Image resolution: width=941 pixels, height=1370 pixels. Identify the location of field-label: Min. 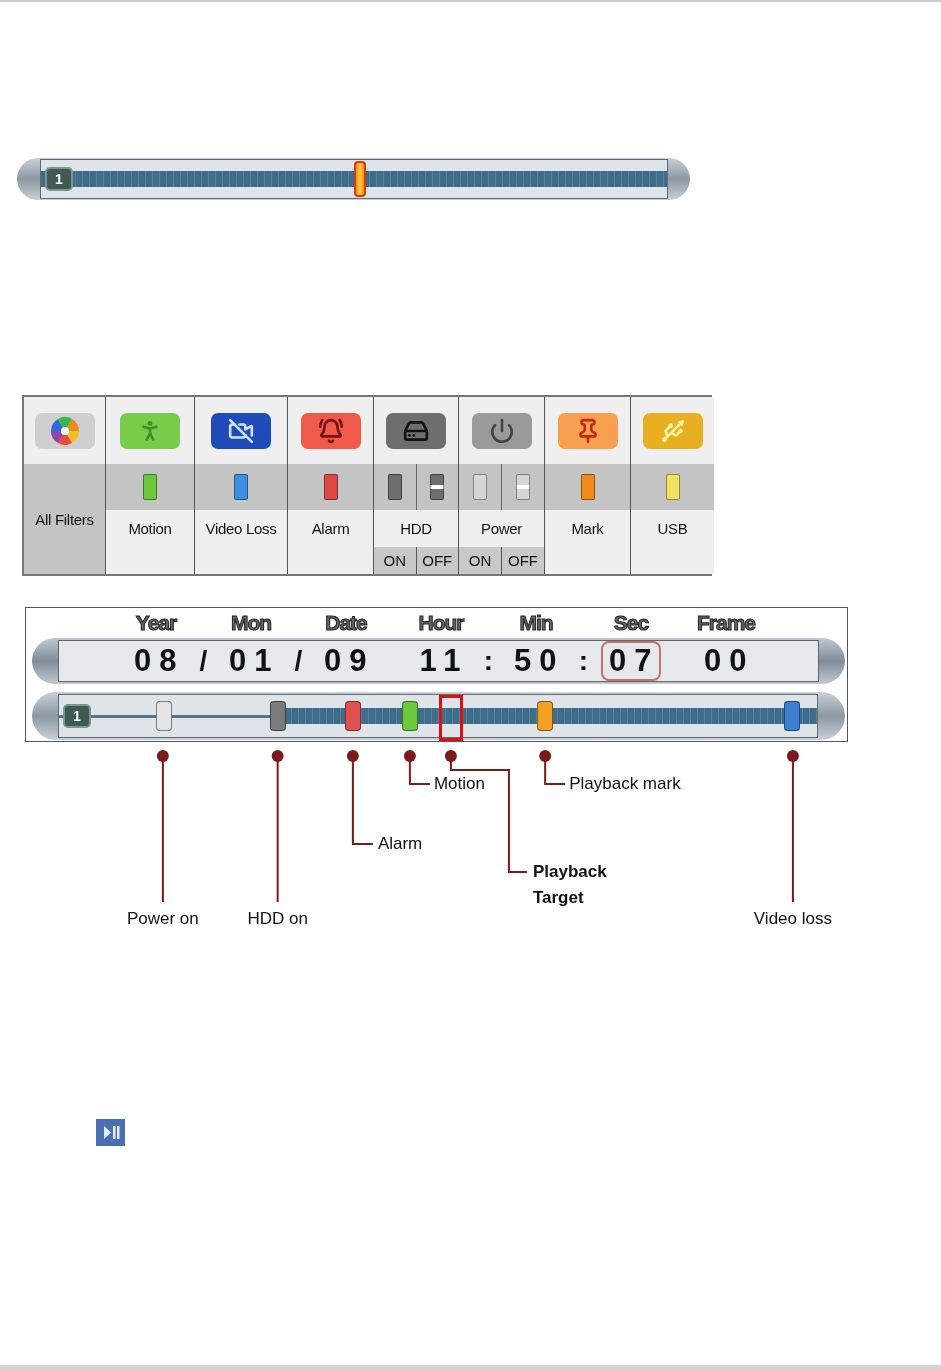
(536, 623).